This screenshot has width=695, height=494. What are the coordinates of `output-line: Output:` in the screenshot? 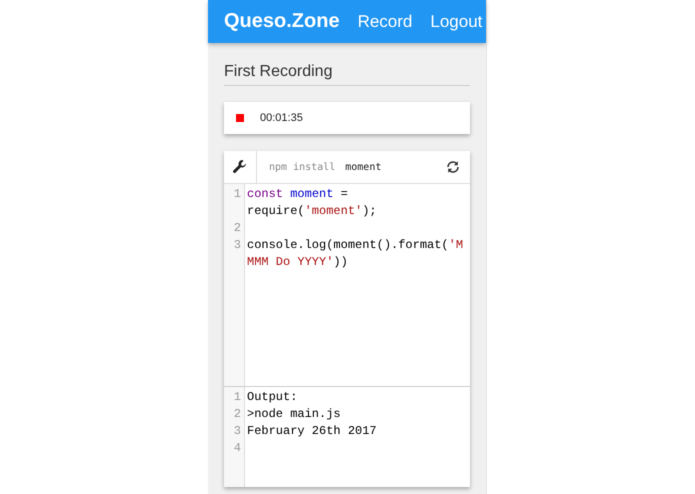 It's located at (272, 397).